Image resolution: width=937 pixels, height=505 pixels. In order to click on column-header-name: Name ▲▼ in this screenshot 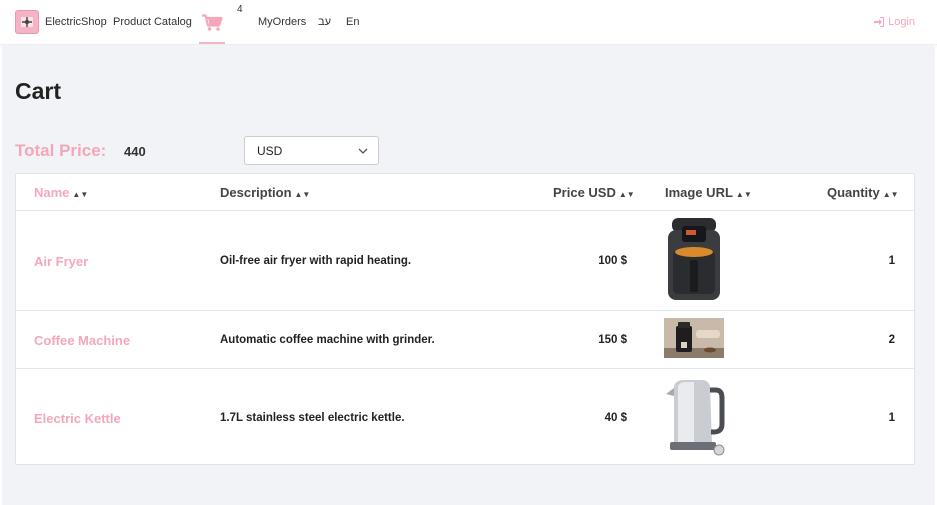, I will do `click(61, 192)`.